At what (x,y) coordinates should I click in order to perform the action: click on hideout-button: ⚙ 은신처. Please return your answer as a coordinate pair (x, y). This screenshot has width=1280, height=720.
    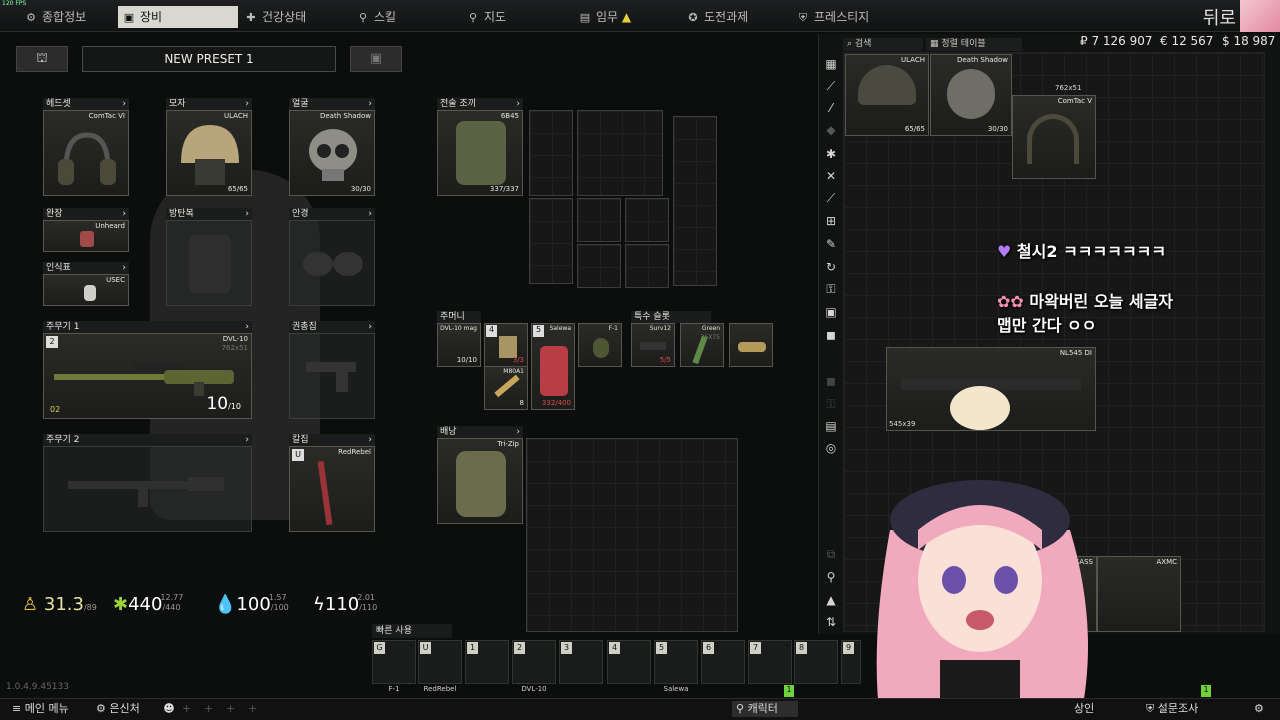
    Looking at the image, I should click on (118, 709).